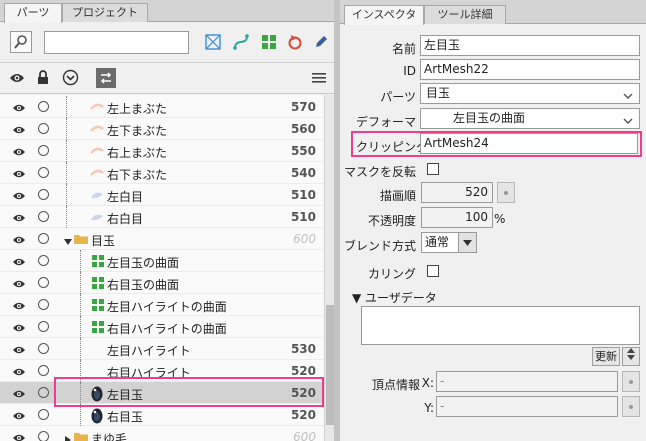 The height and width of the screenshot is (441, 646). I want to click on blend-select: 通常, so click(449, 242).